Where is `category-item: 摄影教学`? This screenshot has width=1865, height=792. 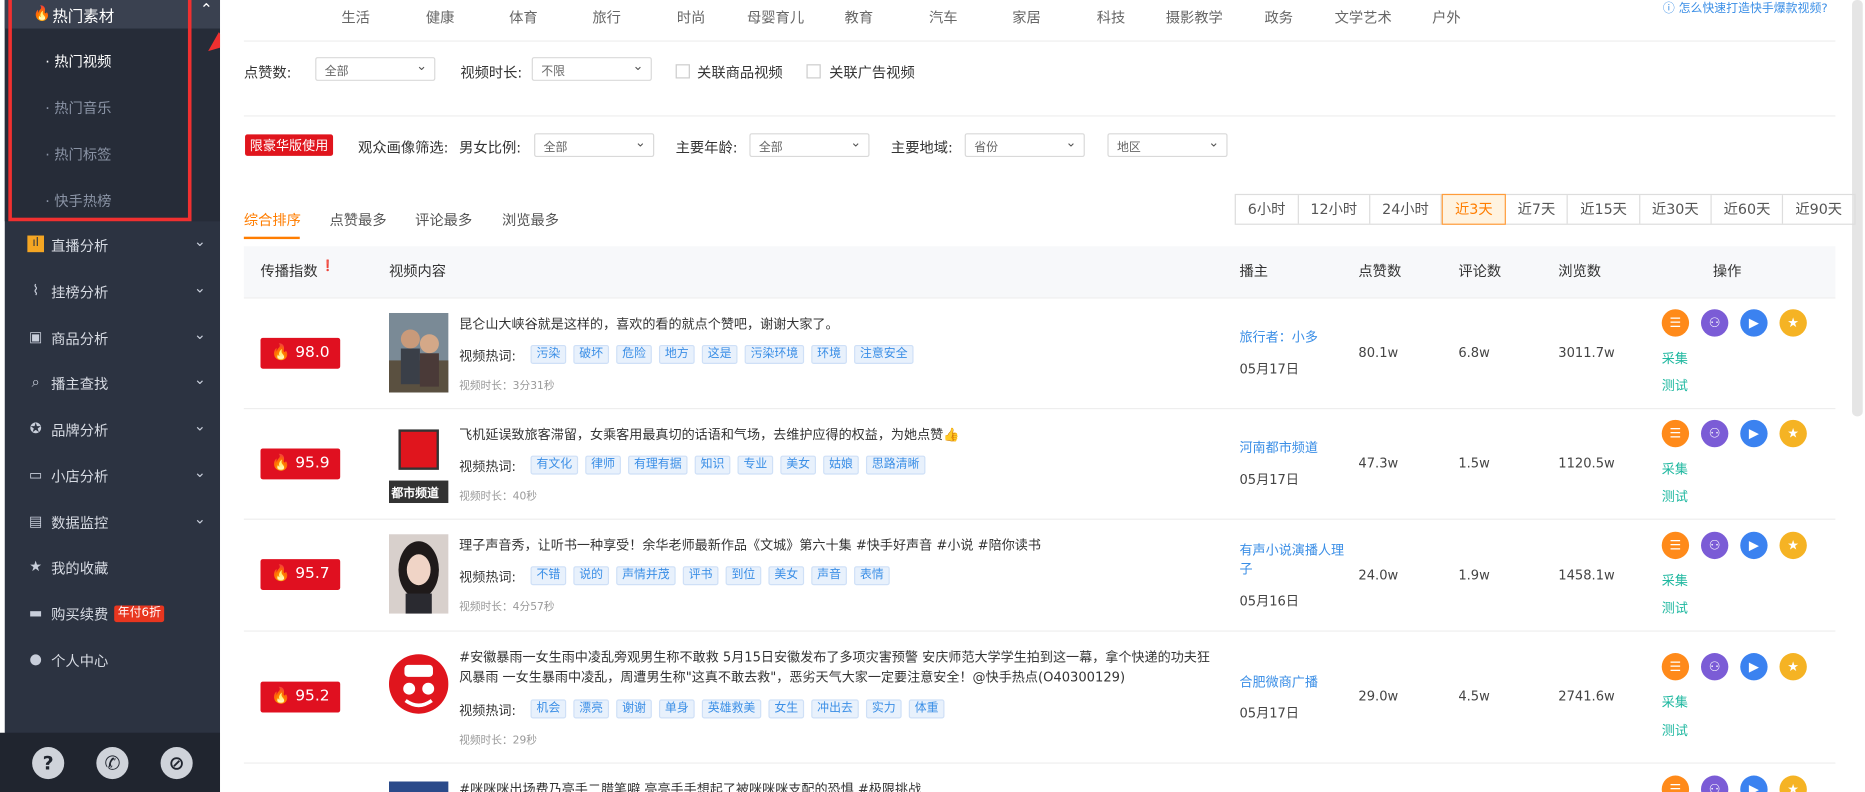 category-item: 摄影教学 is located at coordinates (1194, 17).